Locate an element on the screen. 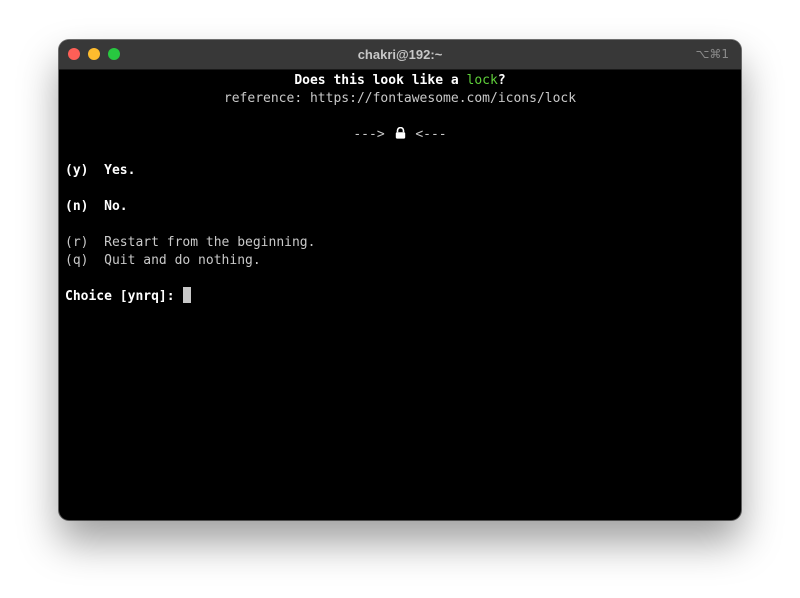 This screenshot has height=598, width=800. option-key: (y) is located at coordinates (77, 170).